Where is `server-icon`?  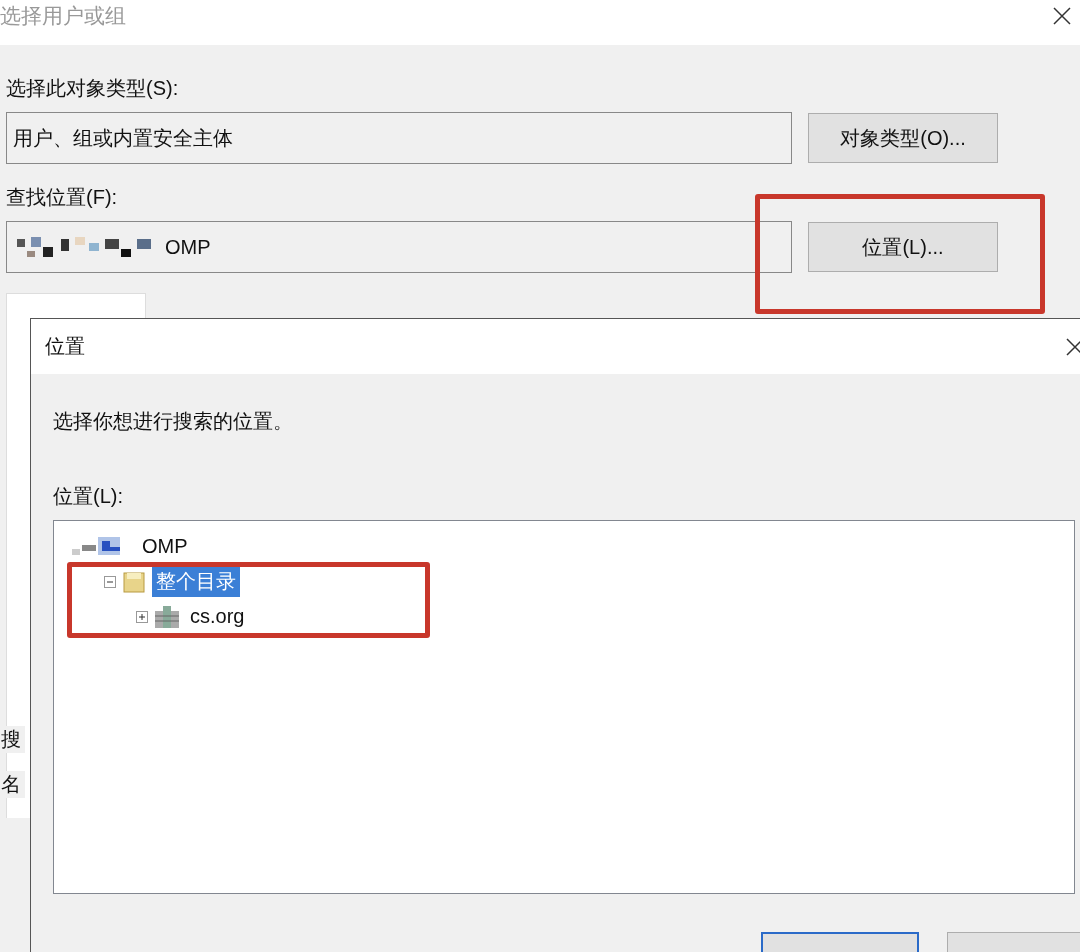 server-icon is located at coordinates (167, 616).